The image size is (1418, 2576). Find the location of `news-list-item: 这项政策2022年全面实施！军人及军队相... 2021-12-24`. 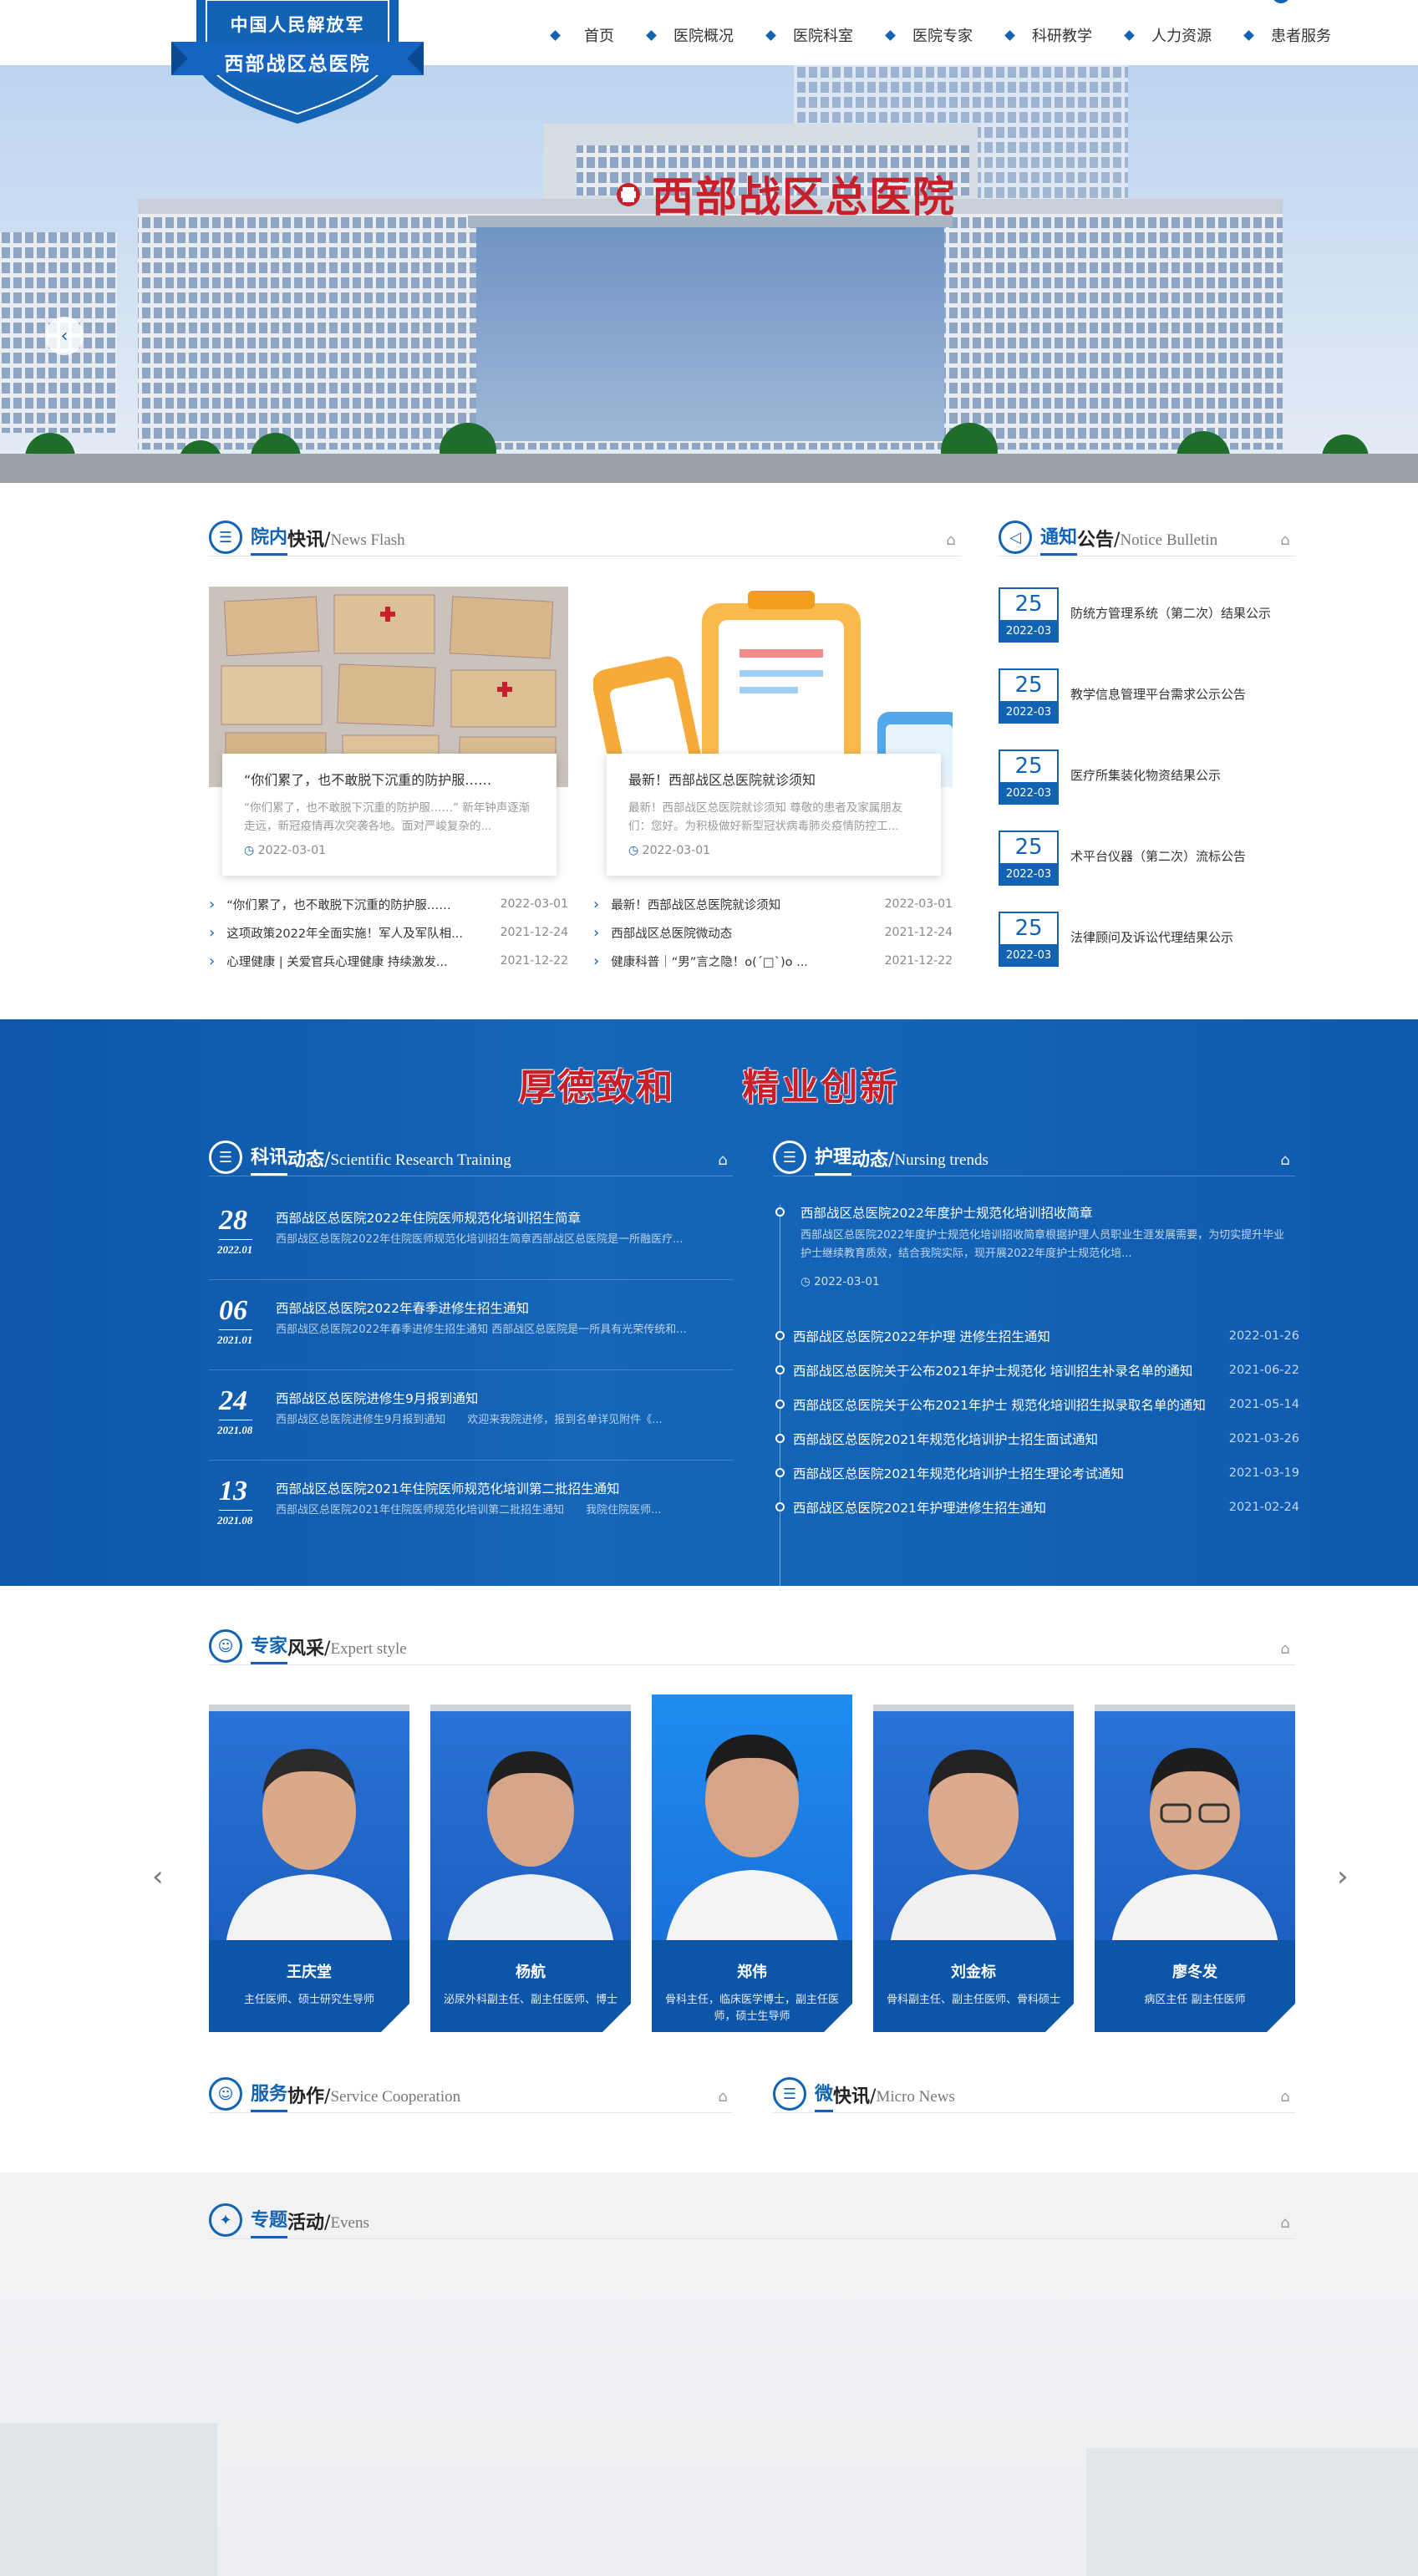

news-list-item: 这项政策2022年全面实施！军人及军队相... 2021-12-24 is located at coordinates (388, 932).